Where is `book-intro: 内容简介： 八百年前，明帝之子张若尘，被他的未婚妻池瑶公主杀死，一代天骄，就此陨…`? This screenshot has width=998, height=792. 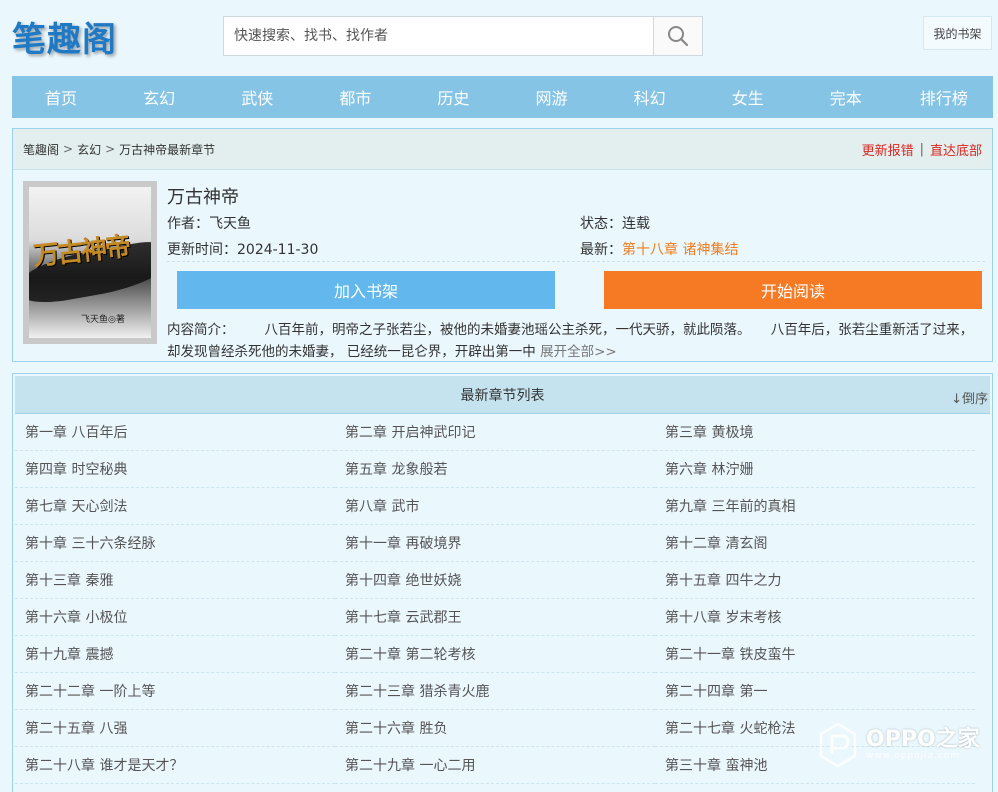 book-intro: 内容简介： 八百年前，明帝之子张若尘，被他的未婚妻池瑶公主杀死，一代天骄，就此陨… is located at coordinates (576, 341).